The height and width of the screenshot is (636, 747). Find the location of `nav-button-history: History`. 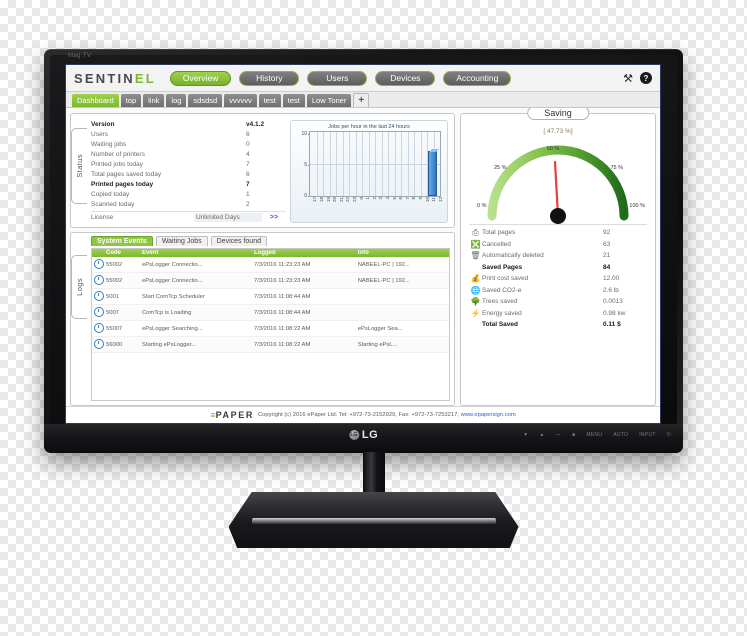

nav-button-history: History is located at coordinates (269, 78).